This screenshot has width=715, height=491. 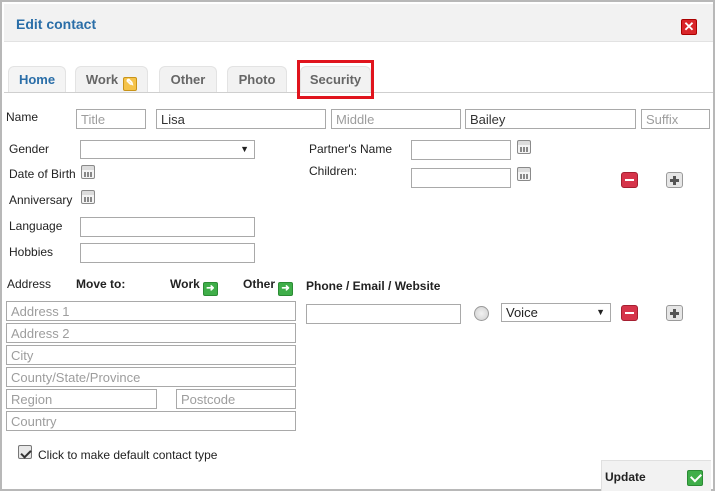 I want to click on tab-home-label: Home, so click(x=37, y=79).